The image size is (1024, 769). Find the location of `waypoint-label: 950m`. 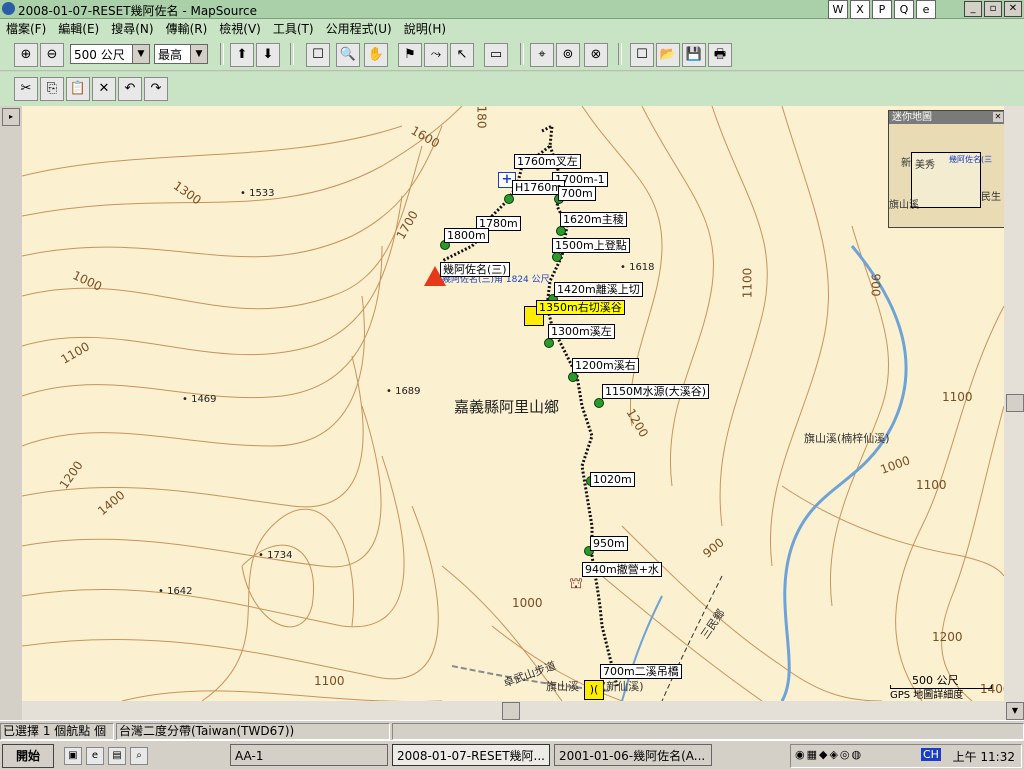

waypoint-label: 950m is located at coordinates (609, 543).